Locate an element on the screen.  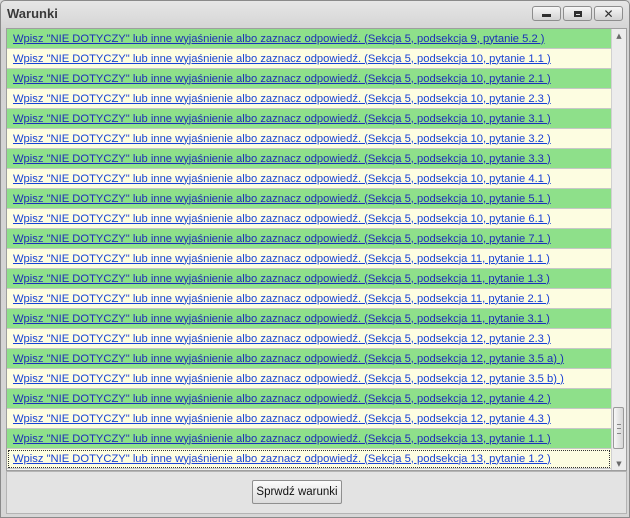
window-title: Warunki is located at coordinates (32, 13).